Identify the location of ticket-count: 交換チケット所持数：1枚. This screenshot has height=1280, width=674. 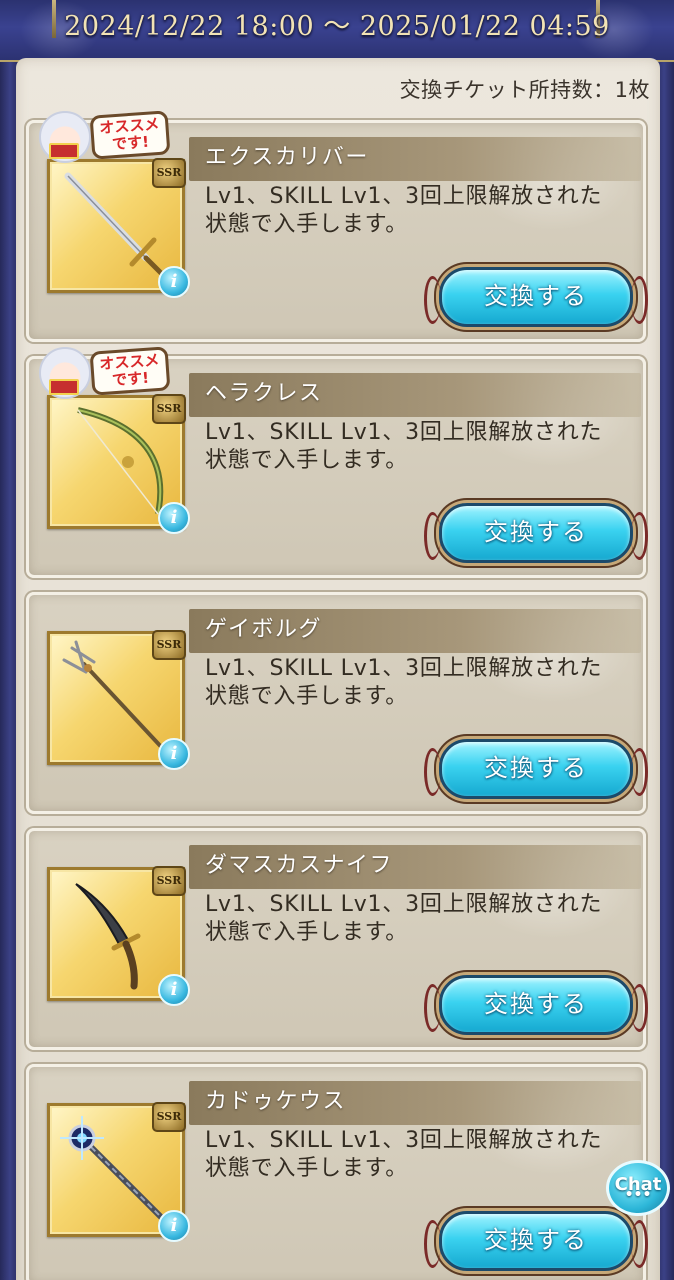
(524, 90).